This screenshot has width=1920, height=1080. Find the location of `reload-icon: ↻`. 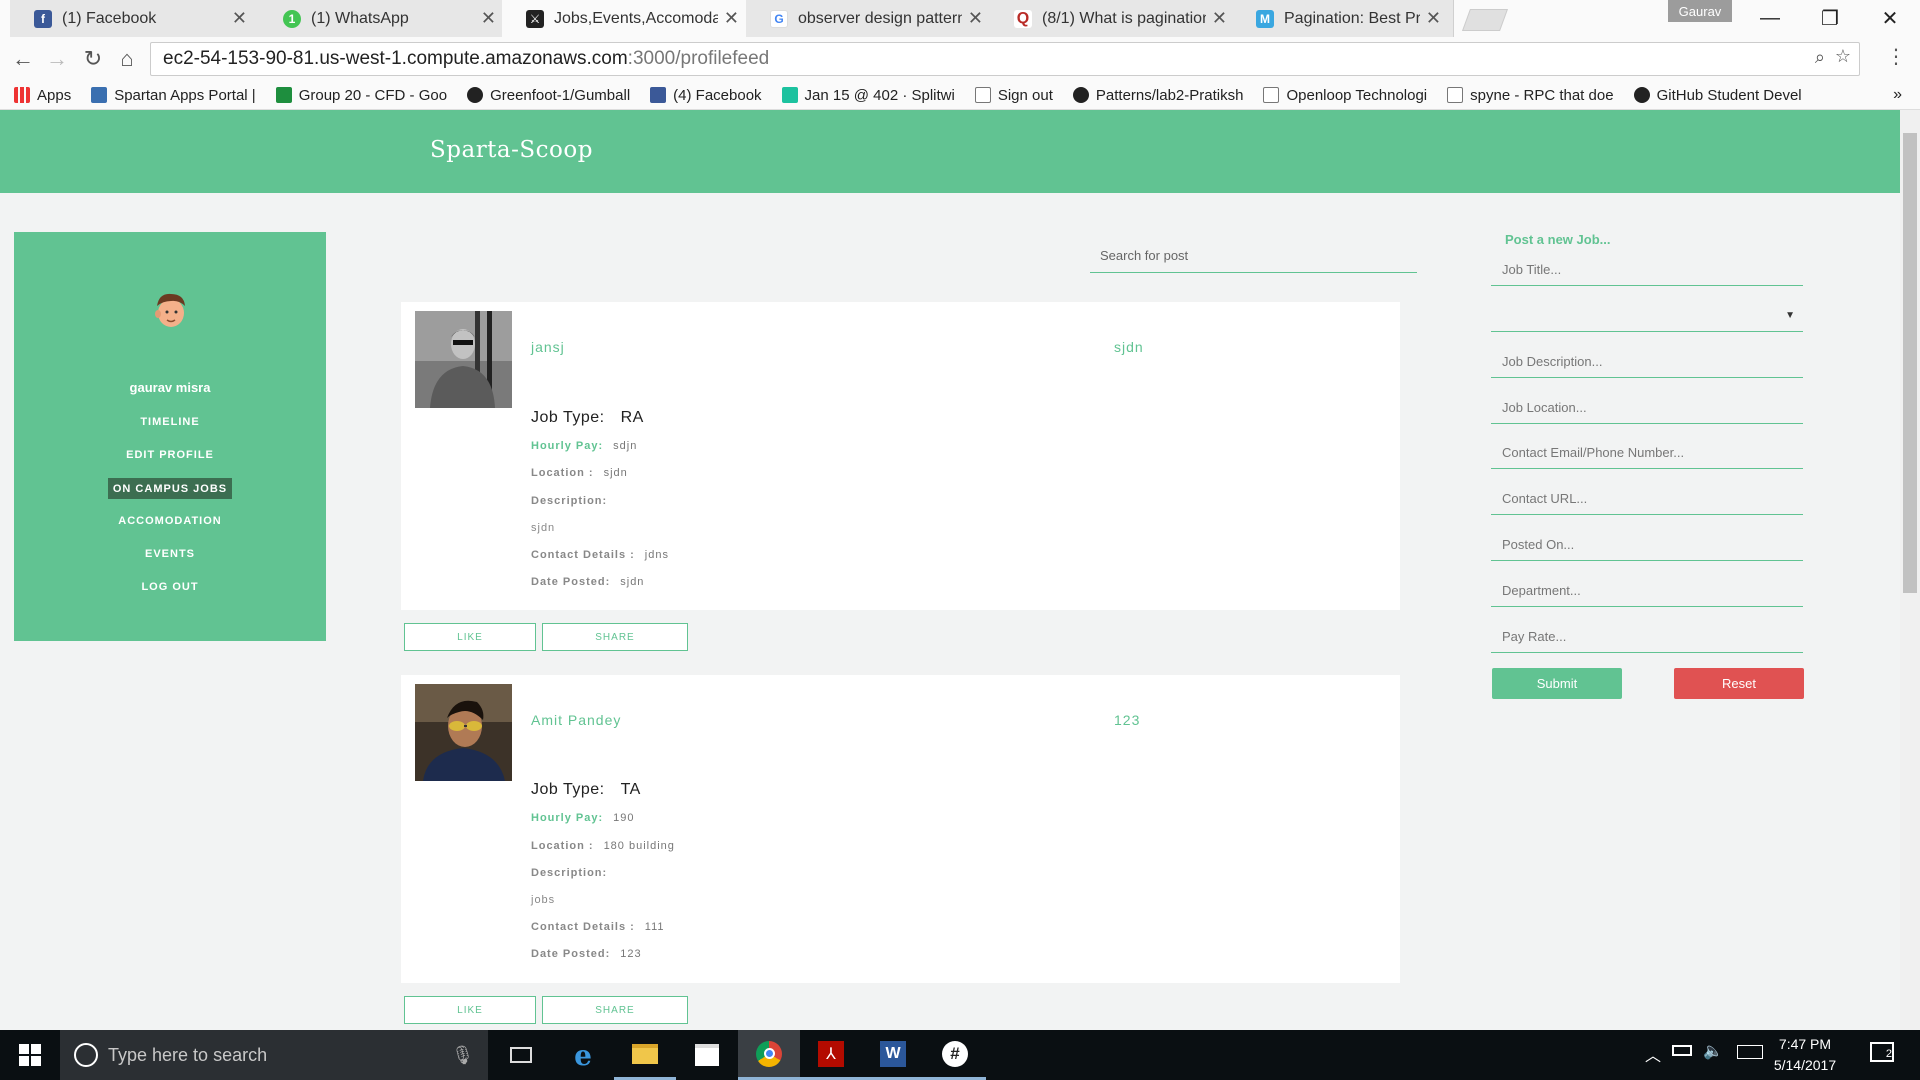

reload-icon: ↻ is located at coordinates (93, 59).